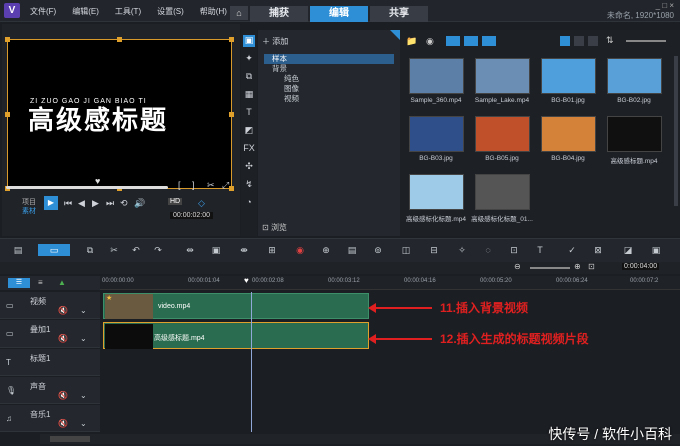 The height and width of the screenshot is (446, 680). I want to click on window-controls: _ □ ×, so click(665, 5).